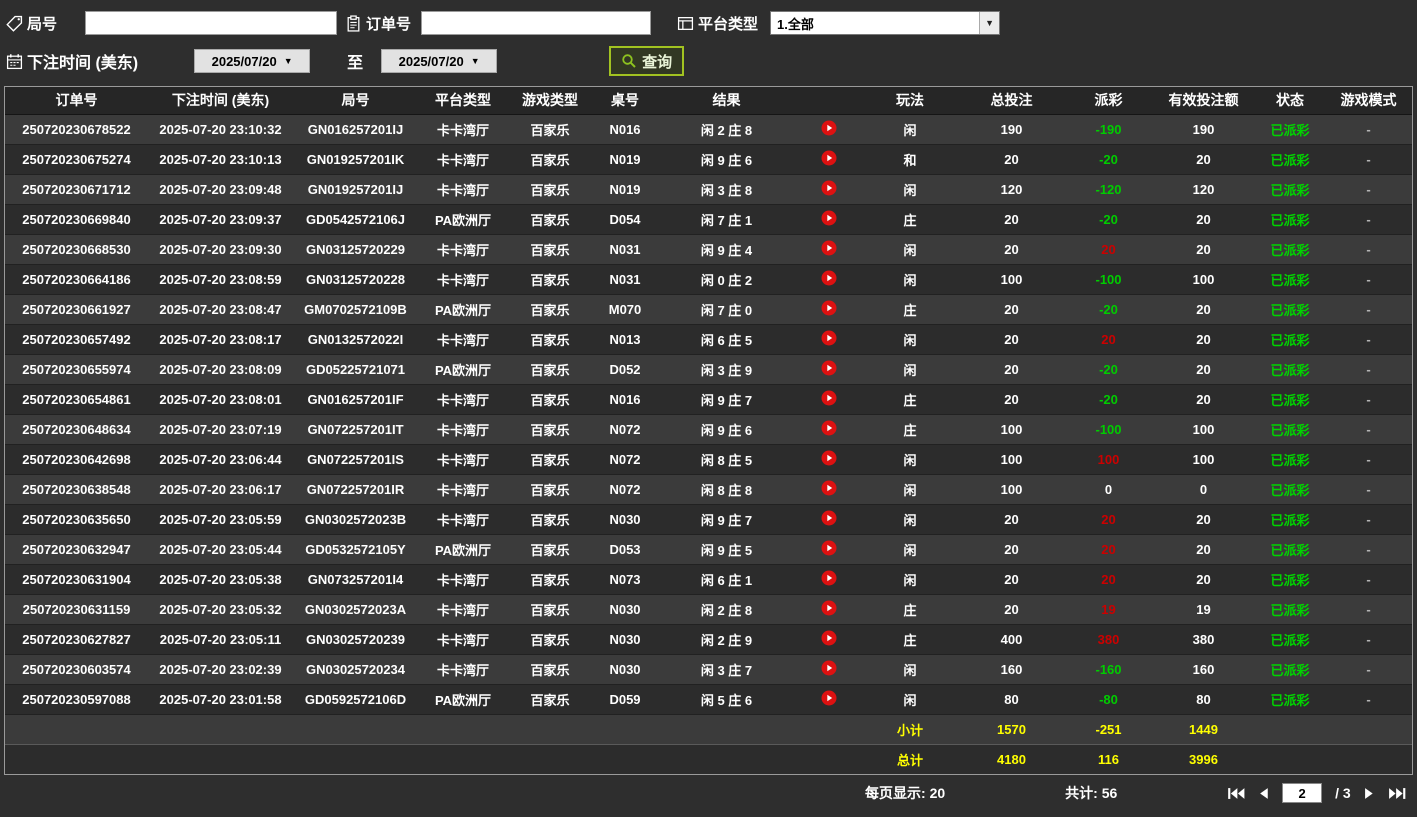 This screenshot has height=817, width=1417. Describe the element at coordinates (647, 61) in the screenshot. I see `search-button: 查询` at that location.